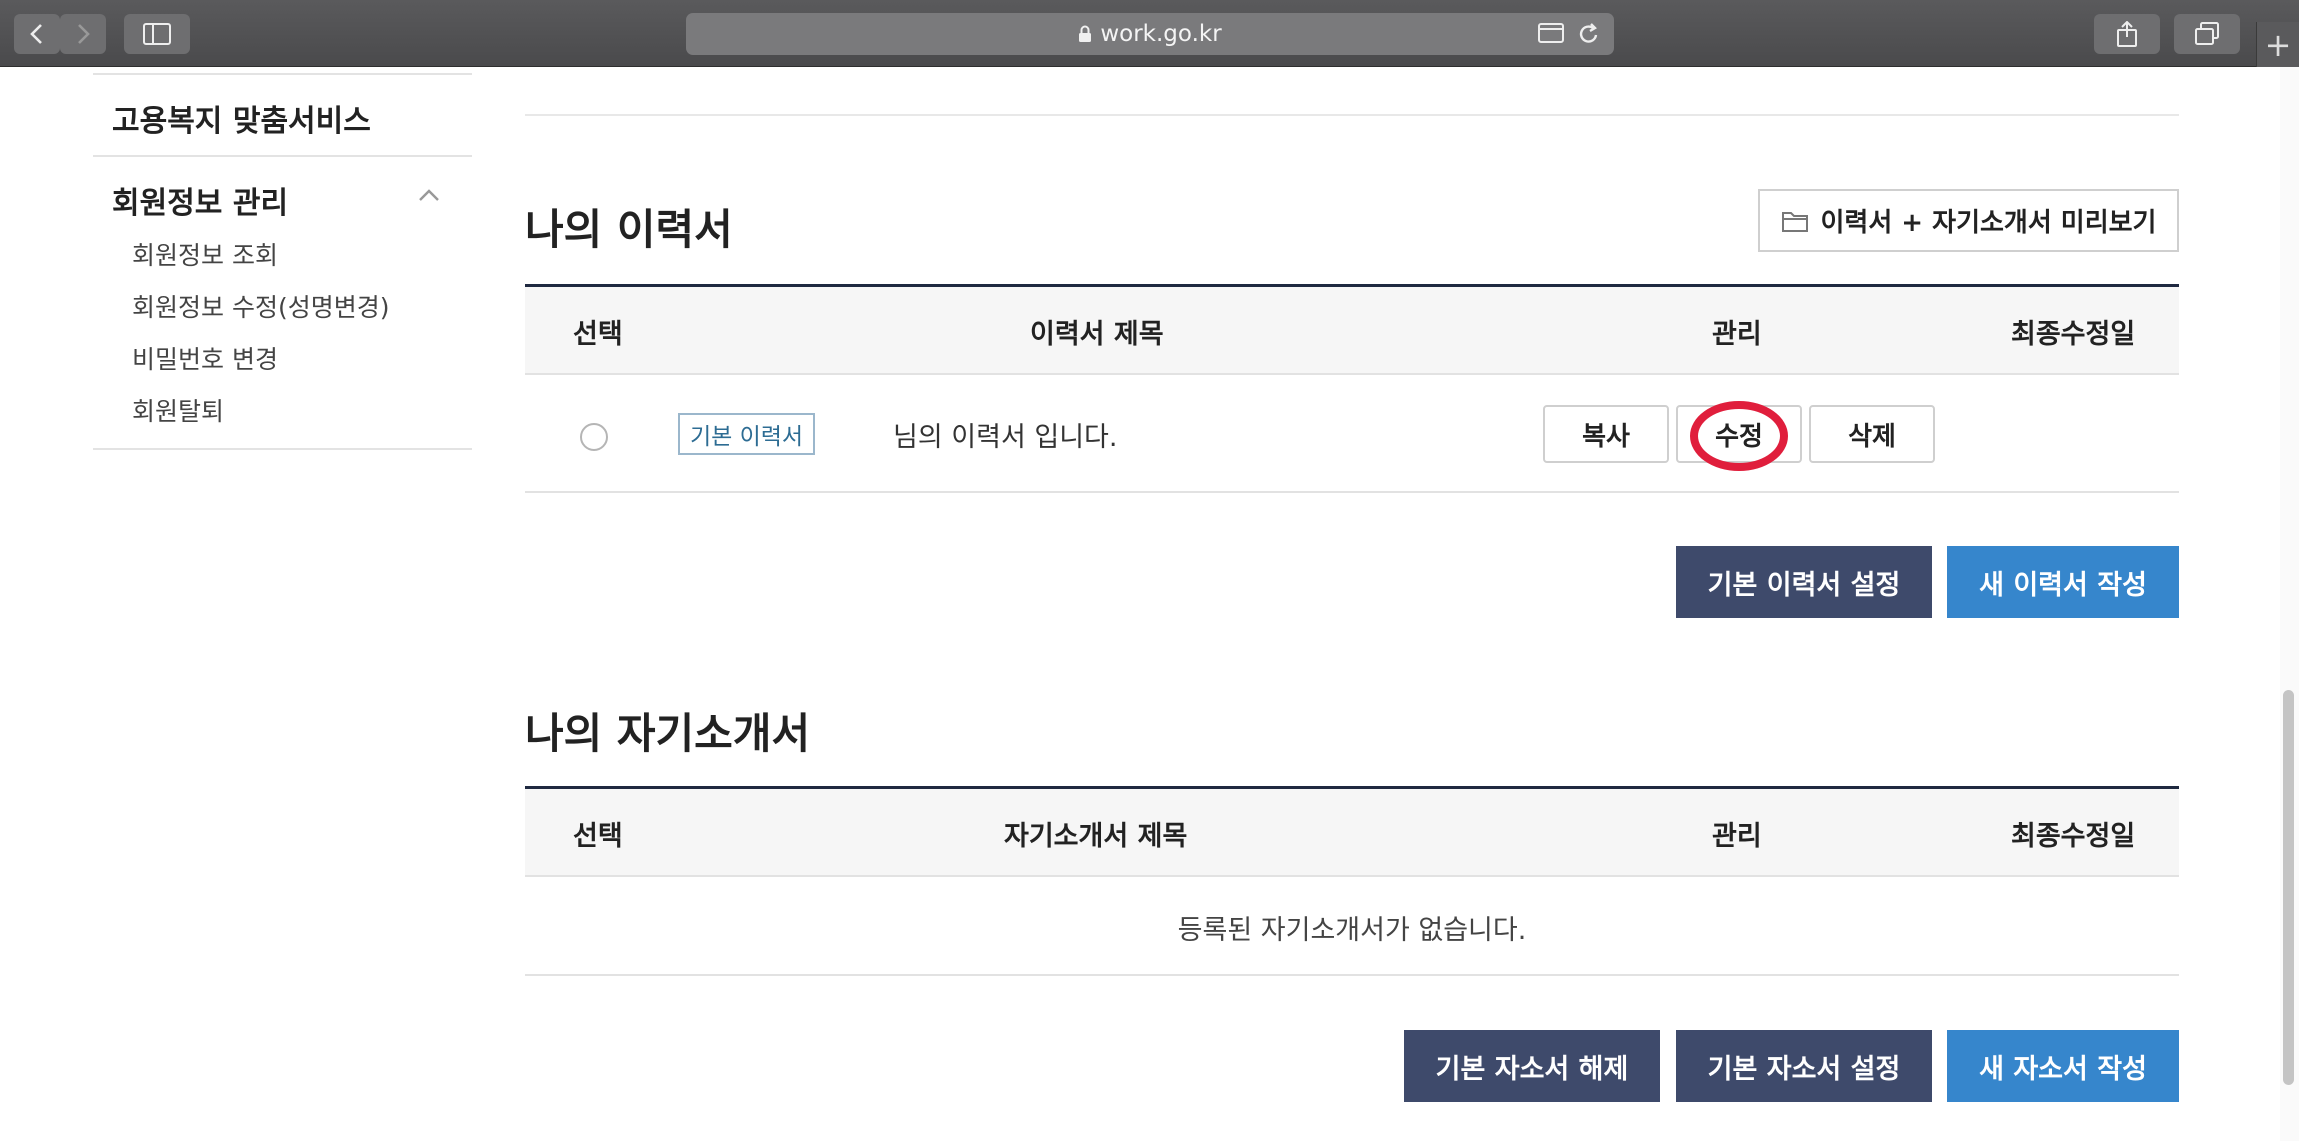  What do you see at coordinates (1551, 33) in the screenshot?
I see `reader-icon` at bounding box center [1551, 33].